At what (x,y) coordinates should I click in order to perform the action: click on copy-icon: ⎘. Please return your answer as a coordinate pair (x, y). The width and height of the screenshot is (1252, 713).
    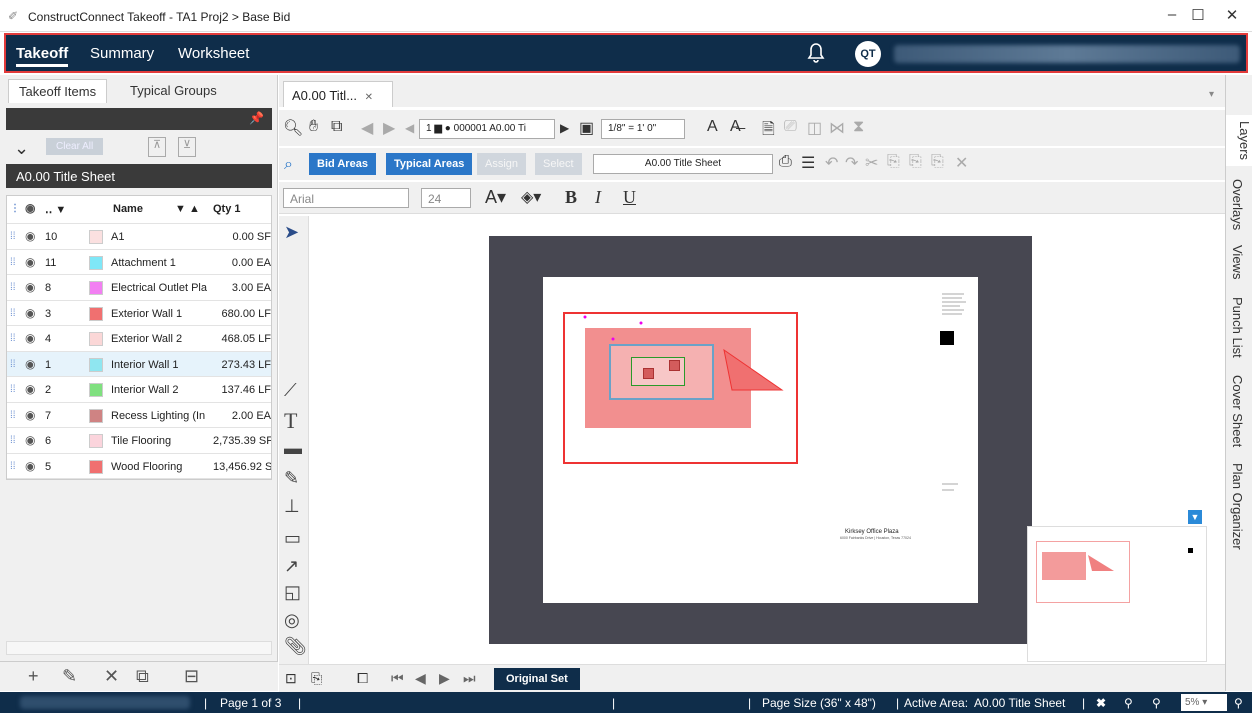
    Looking at the image, I should click on (893, 162).